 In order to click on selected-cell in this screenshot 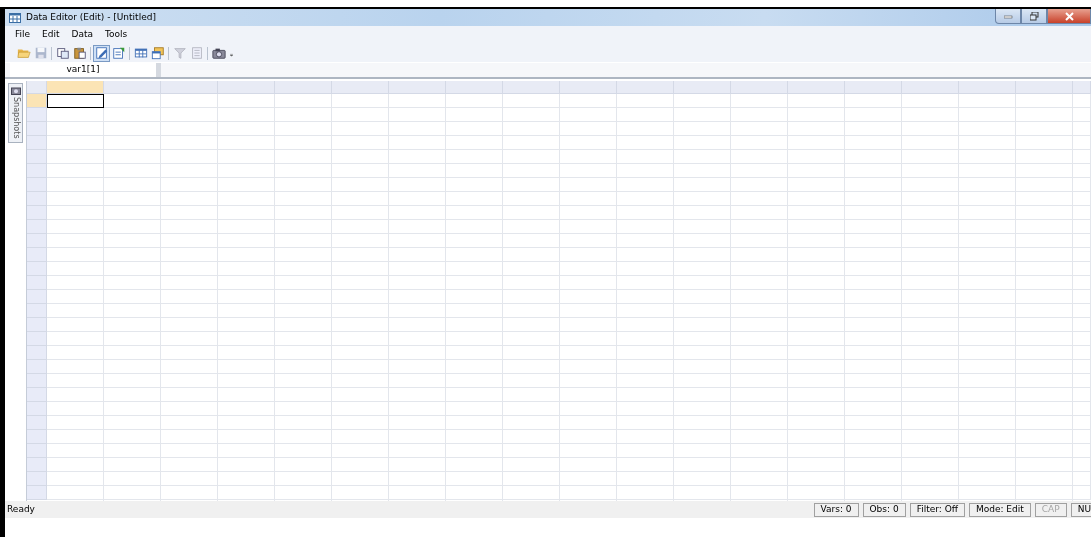, I will do `click(75, 101)`.